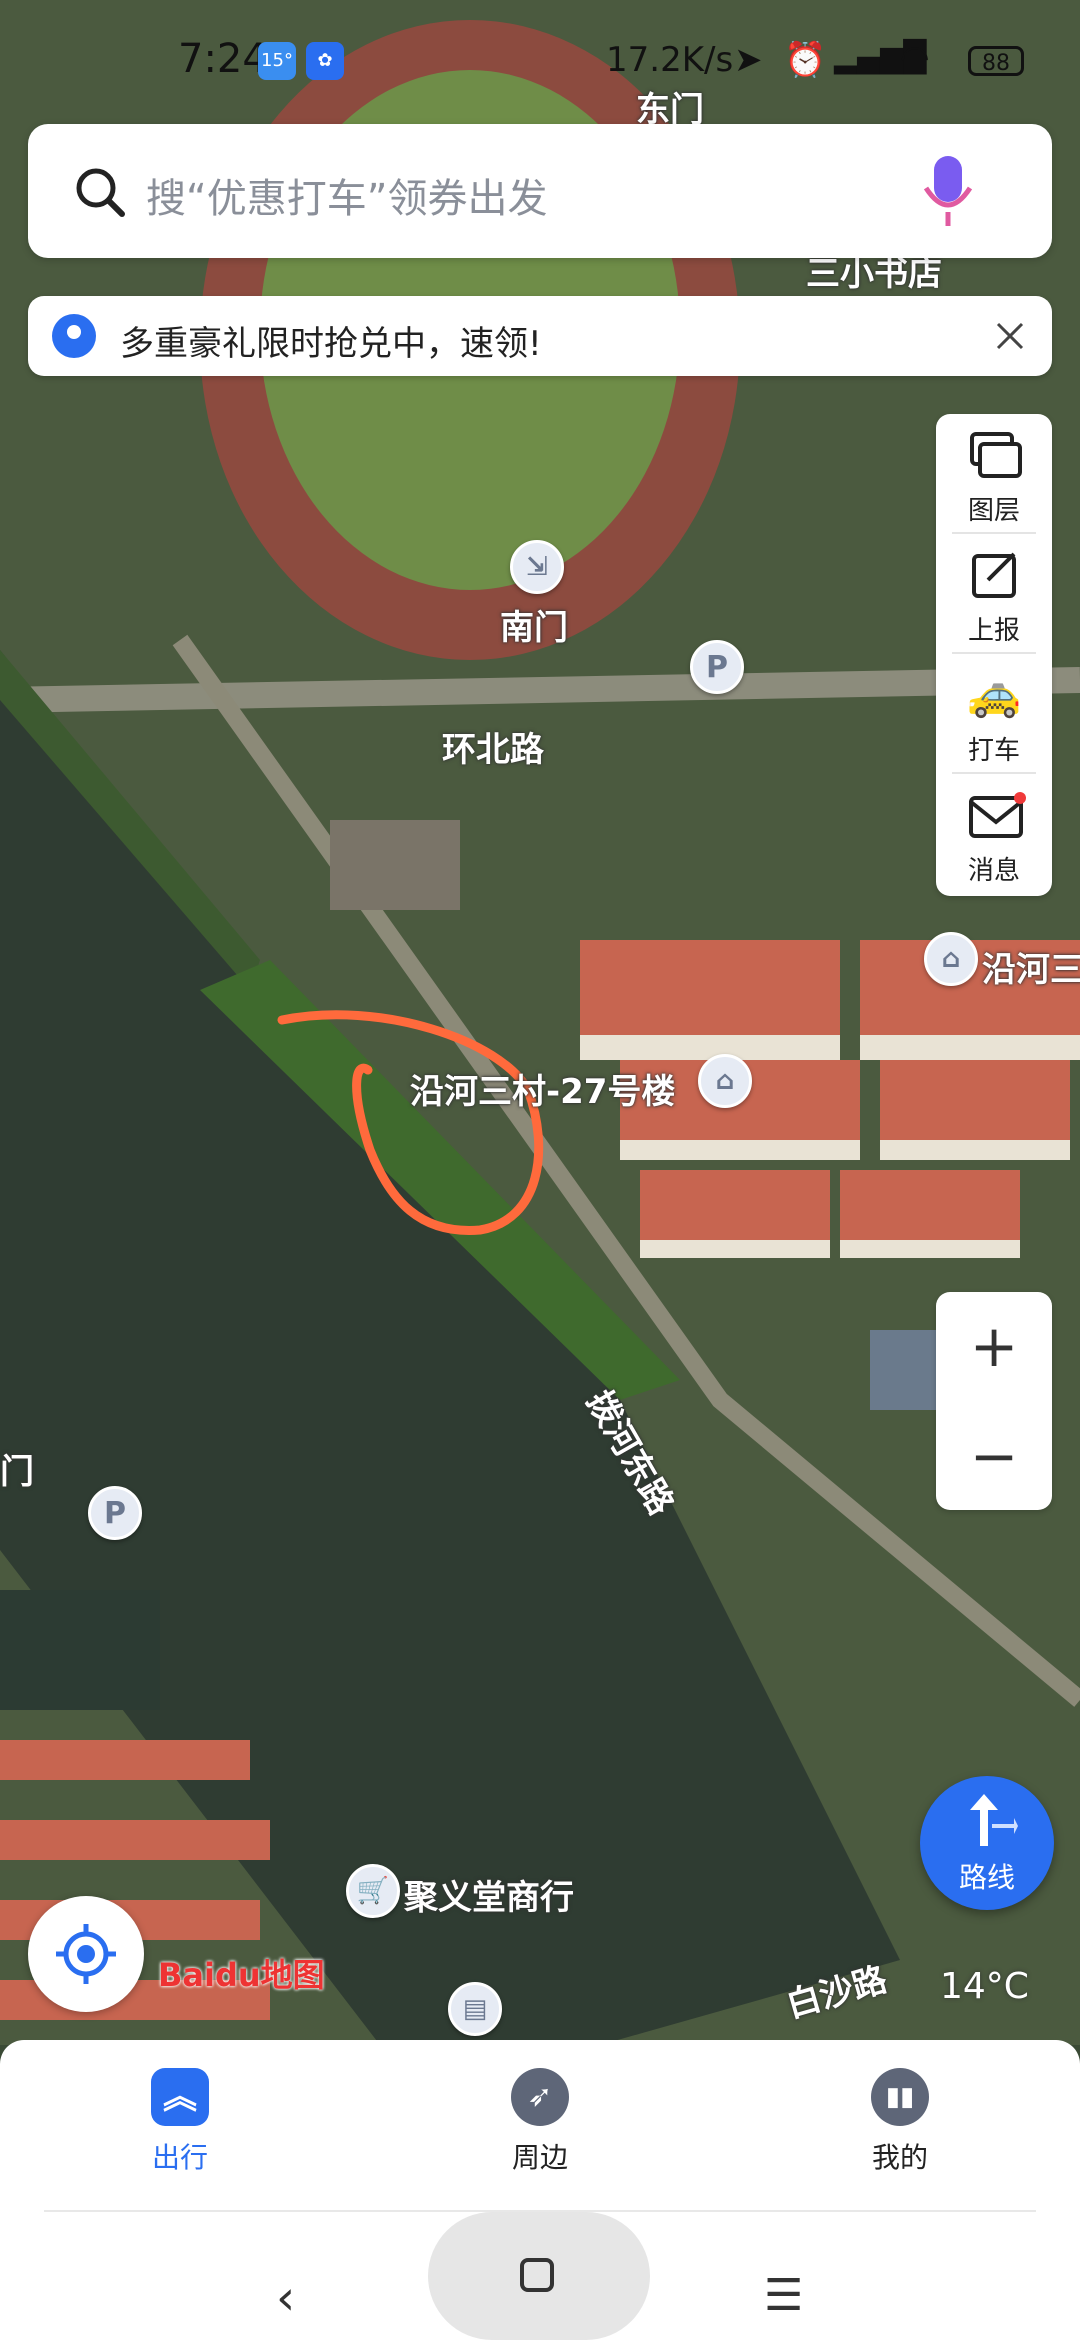  I want to click on menu-icon: ☰, so click(783, 2295).